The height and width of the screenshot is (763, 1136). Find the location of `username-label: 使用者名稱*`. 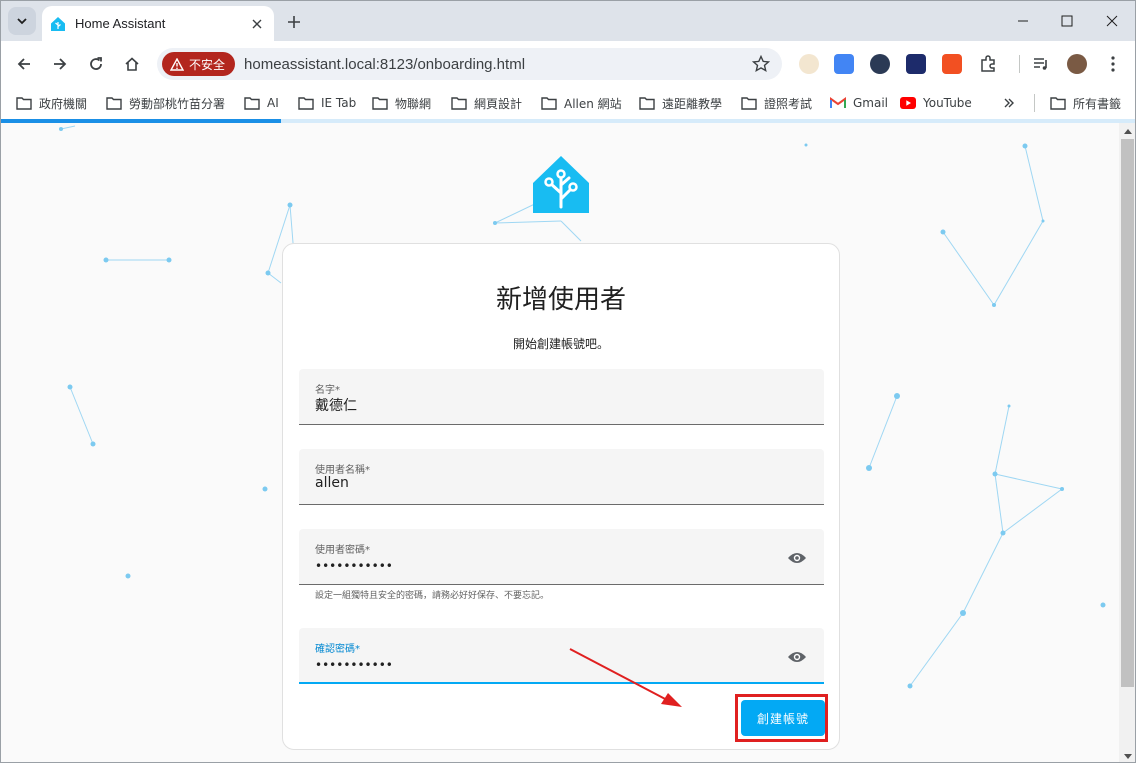

username-label: 使用者名稱* is located at coordinates (342, 470).